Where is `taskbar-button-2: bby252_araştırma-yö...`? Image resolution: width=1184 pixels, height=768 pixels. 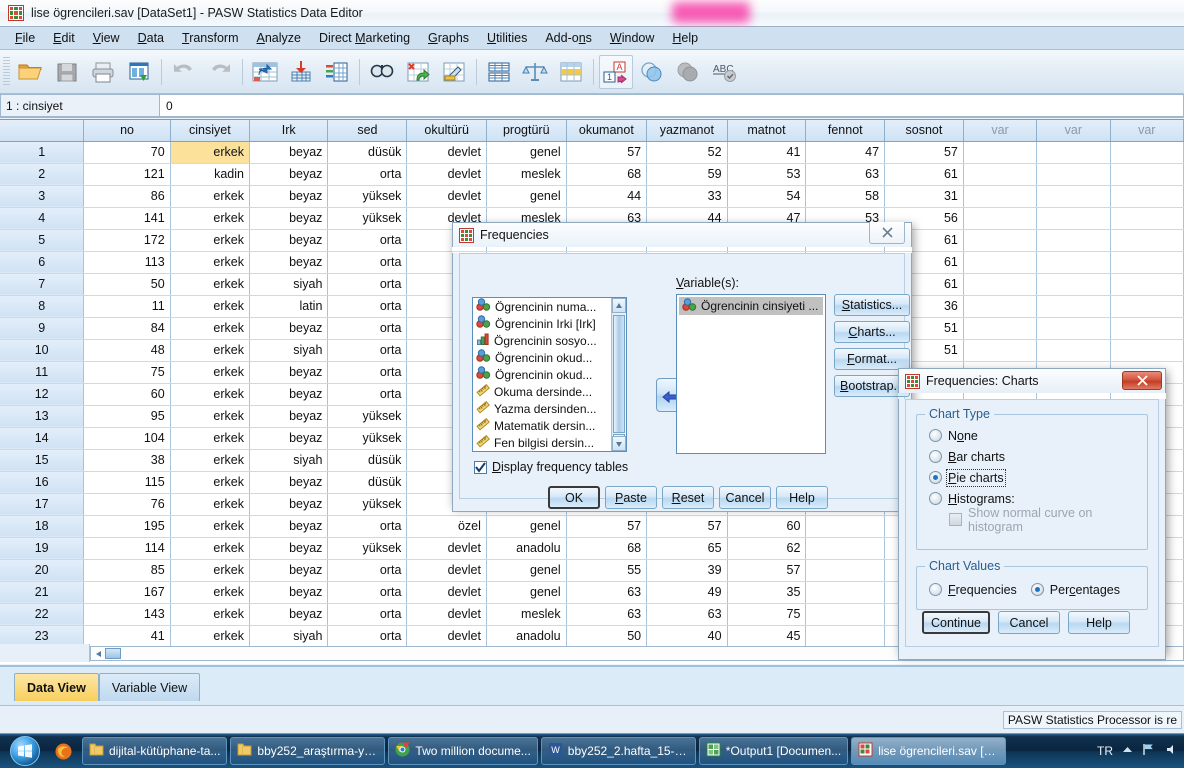 taskbar-button-2: bby252_araştırma-yö... is located at coordinates (308, 751).